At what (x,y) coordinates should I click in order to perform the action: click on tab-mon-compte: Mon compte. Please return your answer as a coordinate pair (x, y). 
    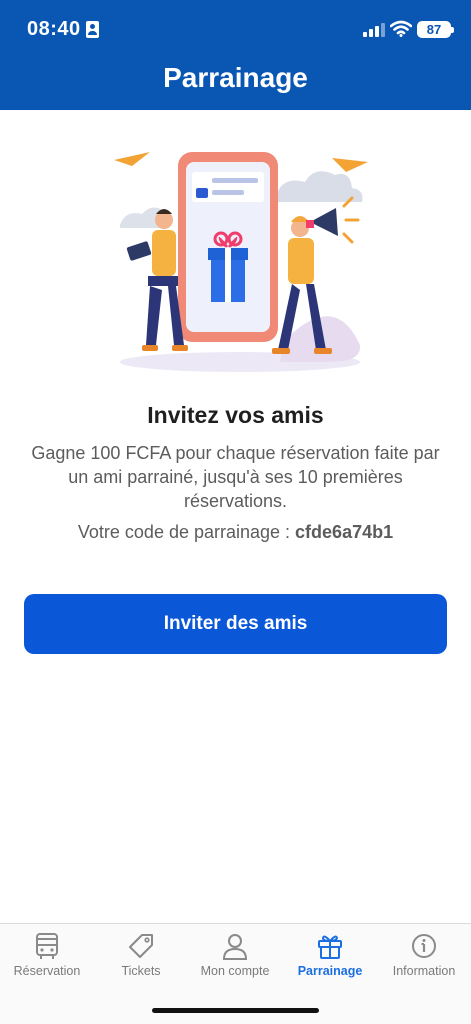
    Looking at the image, I should click on (235, 963).